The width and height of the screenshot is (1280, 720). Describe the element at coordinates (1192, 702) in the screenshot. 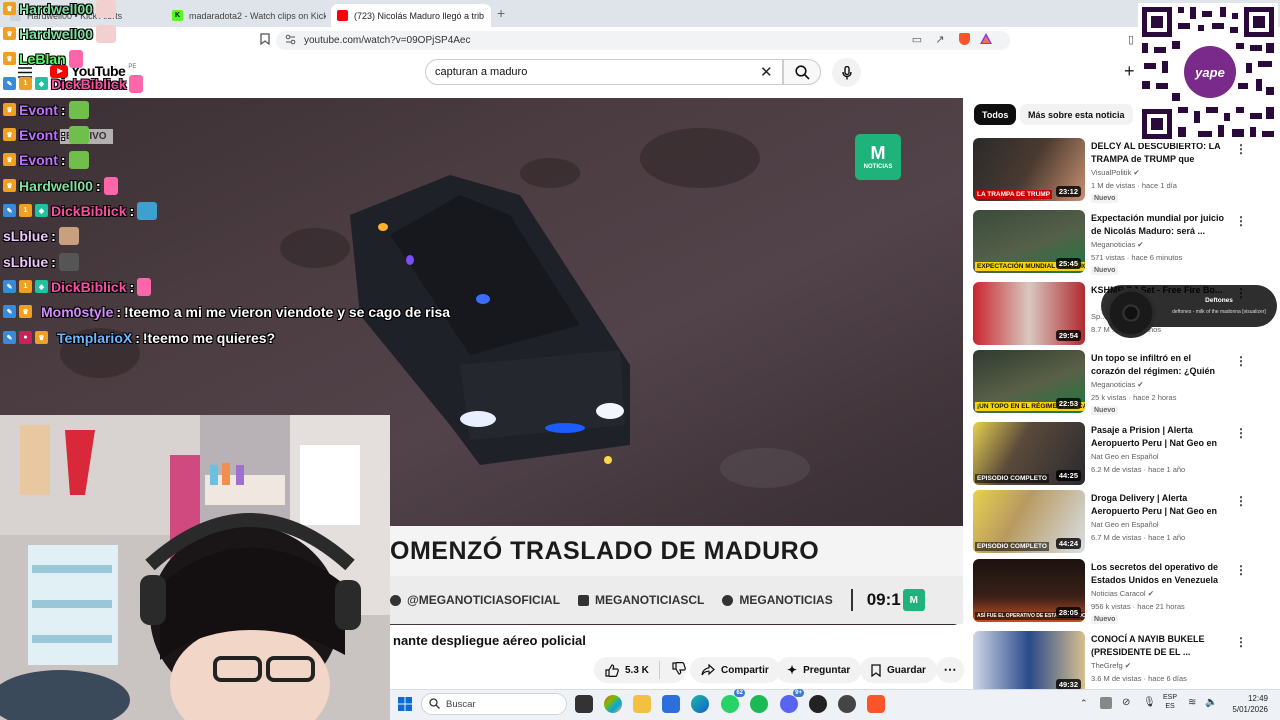

I see `wifi-icon: ≋` at that location.